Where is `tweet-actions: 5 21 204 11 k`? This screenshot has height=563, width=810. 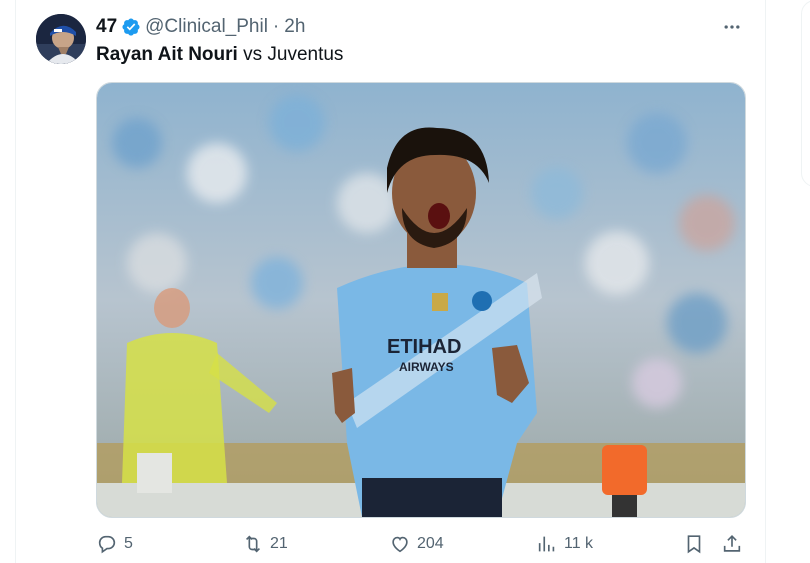
tweet-actions: 5 21 204 11 k is located at coordinates (405, 544).